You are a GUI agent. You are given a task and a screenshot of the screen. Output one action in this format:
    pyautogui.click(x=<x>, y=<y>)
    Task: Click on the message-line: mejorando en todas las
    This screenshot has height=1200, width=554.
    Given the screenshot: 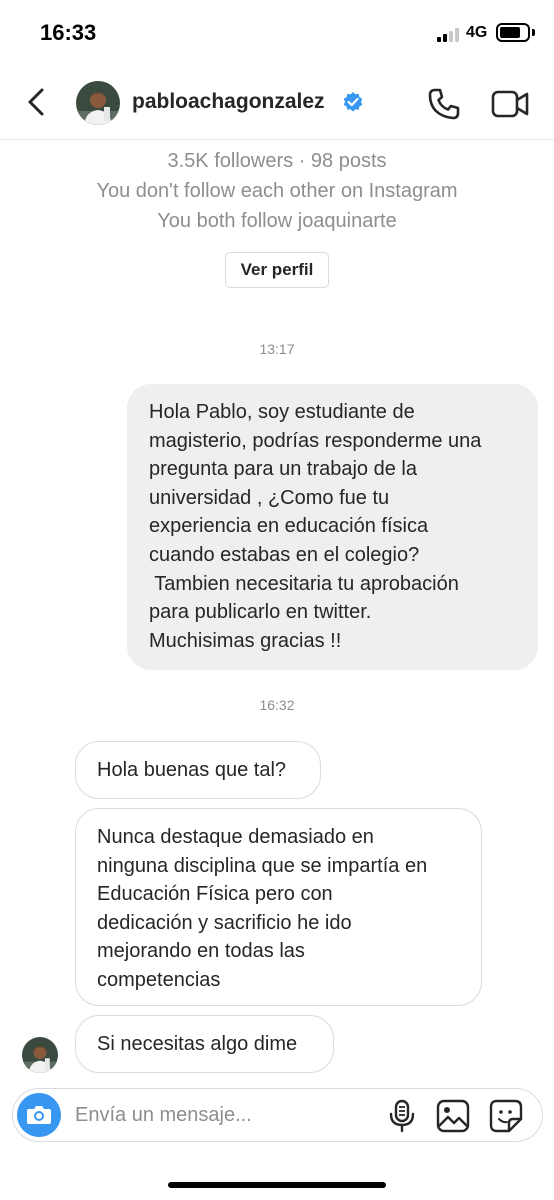 What is the action you would take?
    pyautogui.click(x=201, y=951)
    